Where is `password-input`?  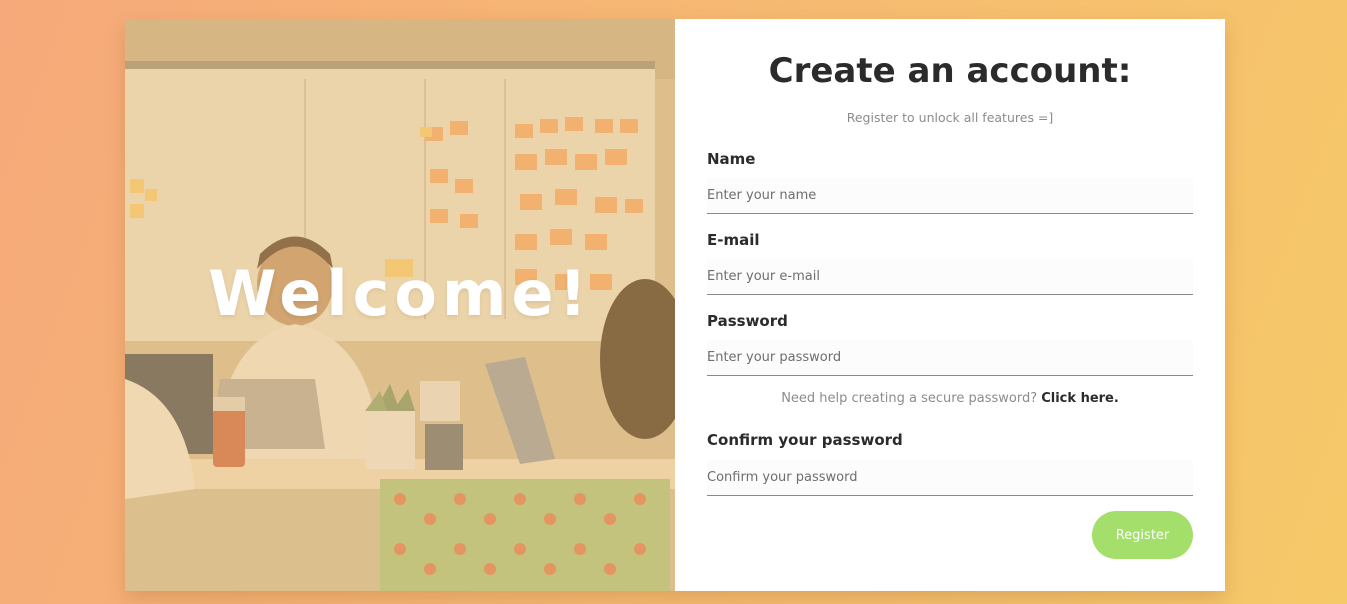
password-input is located at coordinates (950, 358).